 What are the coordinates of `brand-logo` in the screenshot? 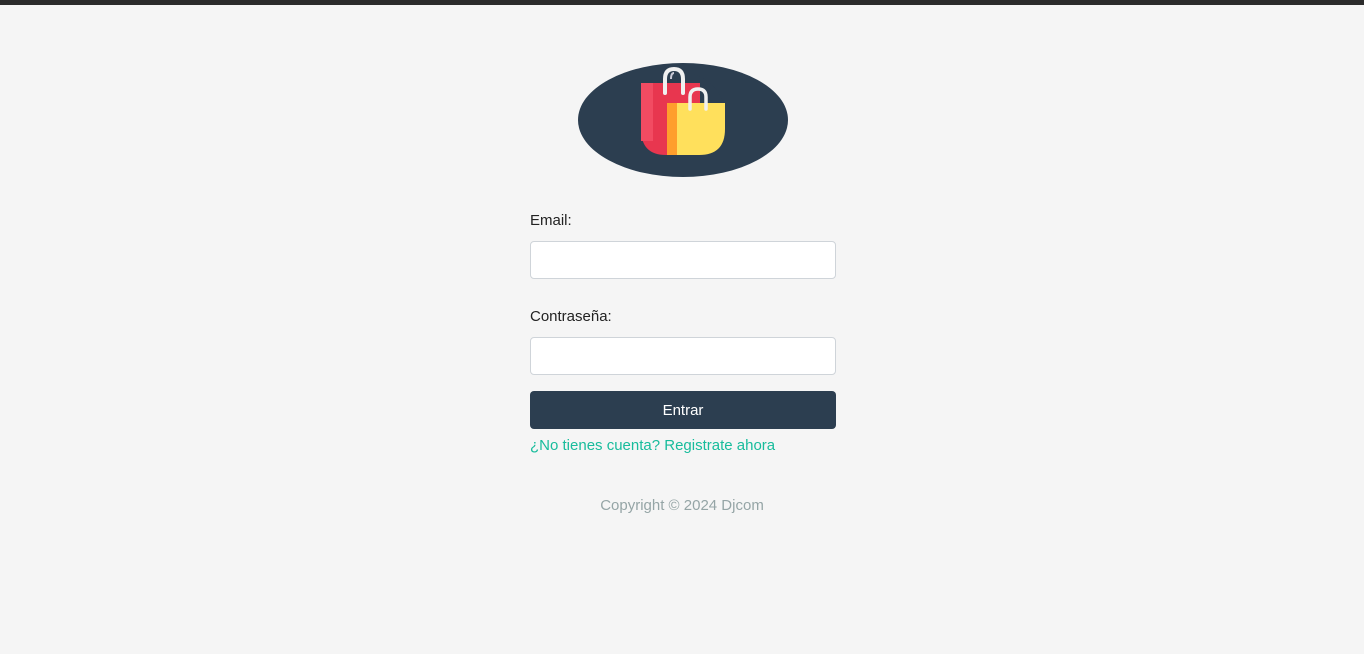 It's located at (683, 120).